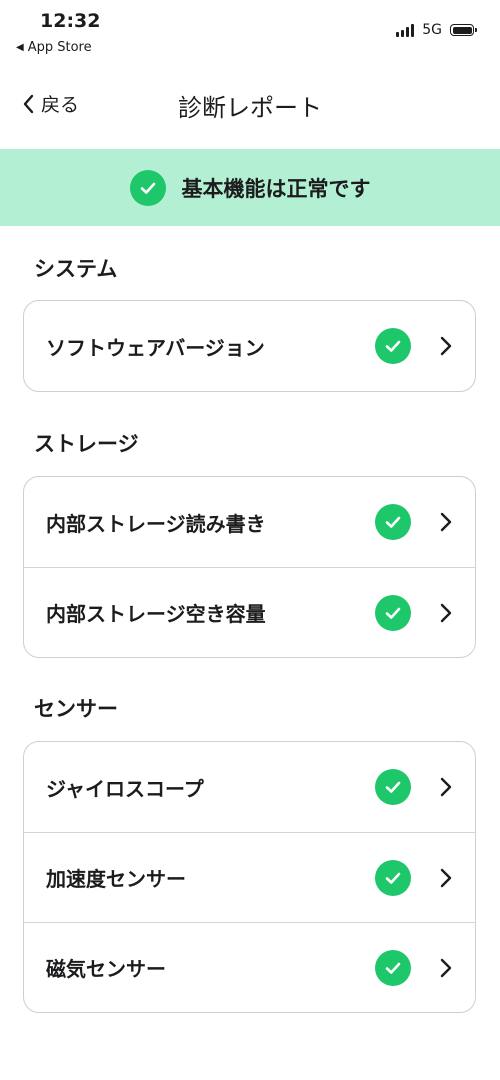 This screenshot has width=500, height=1080. Describe the element at coordinates (249, 967) in the screenshot. I see `row-magnetometer: 磁気センサー` at that location.